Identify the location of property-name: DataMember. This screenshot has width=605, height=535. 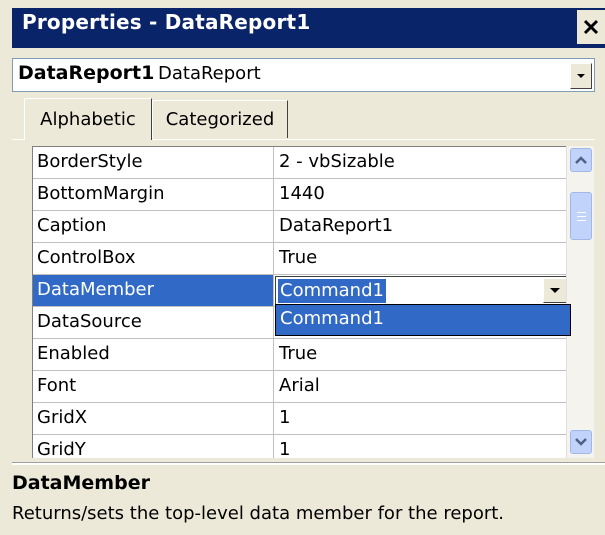
(96, 289).